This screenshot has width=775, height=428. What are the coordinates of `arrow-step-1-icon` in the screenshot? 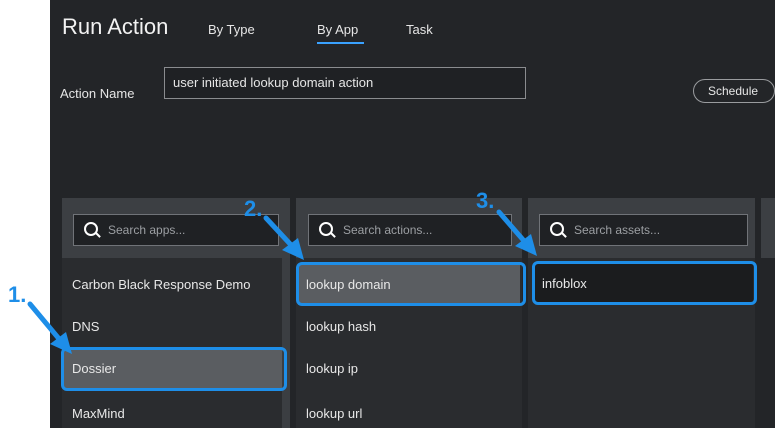 It's located at (49, 327).